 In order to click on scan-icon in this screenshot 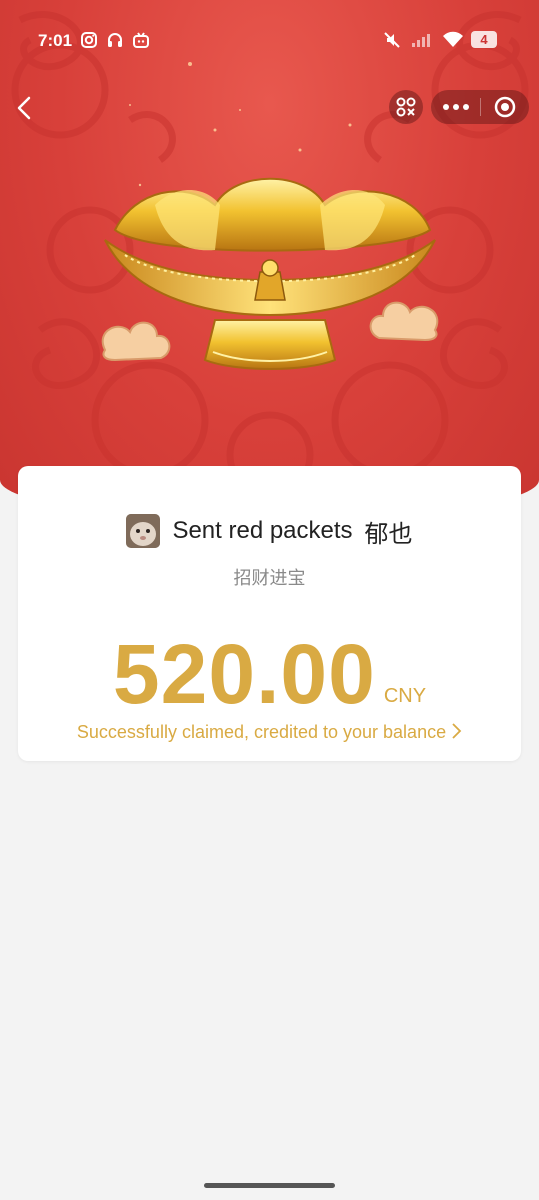, I will do `click(406, 107)`.